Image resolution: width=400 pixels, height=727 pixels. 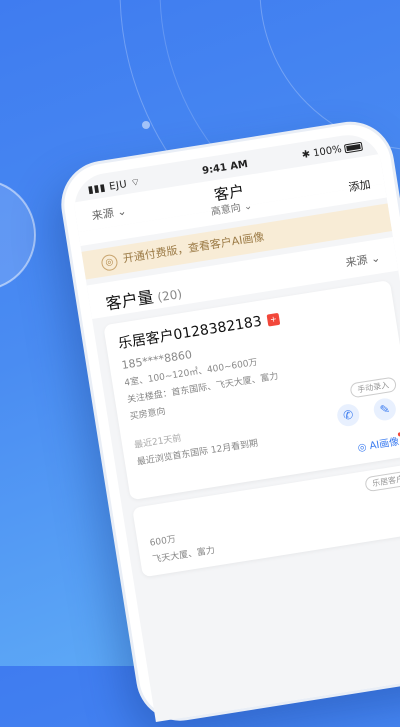 I want to click on ai-icon: ◎, so click(x=109, y=262).